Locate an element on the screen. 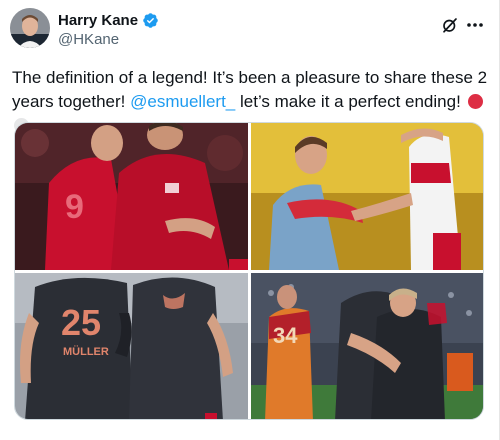  avatar is located at coordinates (30, 28).